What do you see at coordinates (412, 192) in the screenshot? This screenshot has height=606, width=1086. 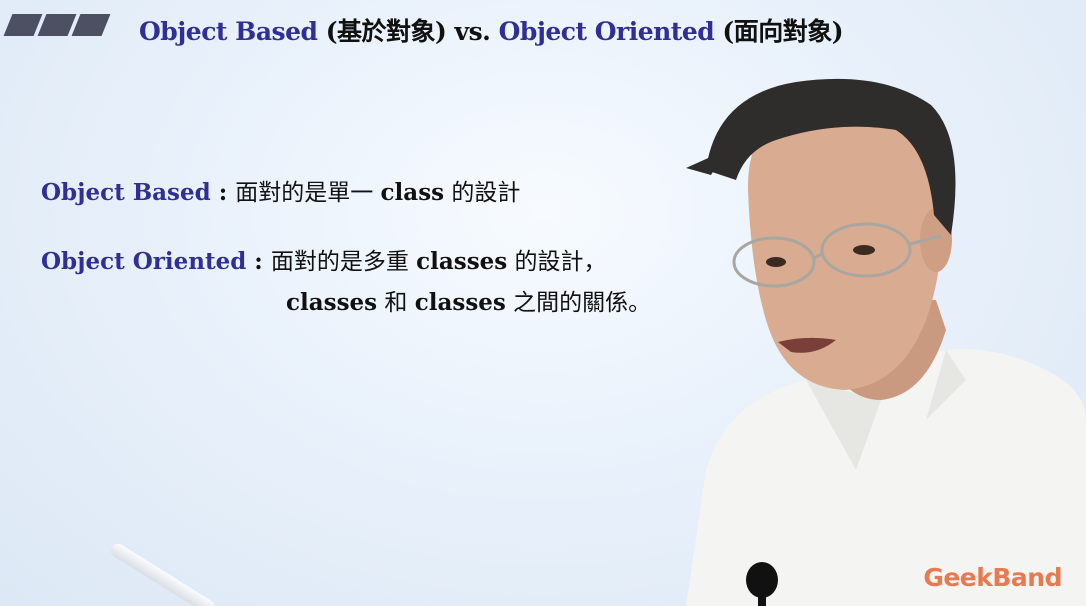 I see `keyword-class: class` at bounding box center [412, 192].